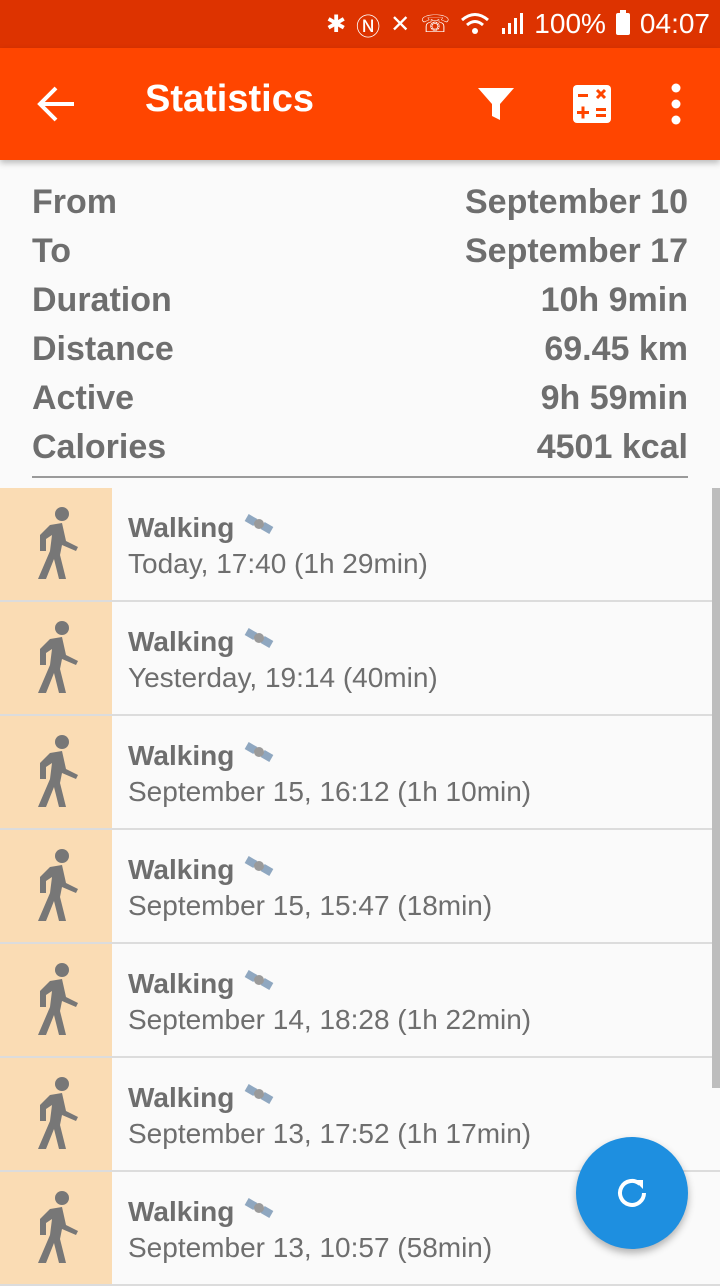 This screenshot has height=1286, width=720. What do you see at coordinates (330, 791) in the screenshot?
I see `activity-time: September 15, 16:12 (1h 10min)` at bounding box center [330, 791].